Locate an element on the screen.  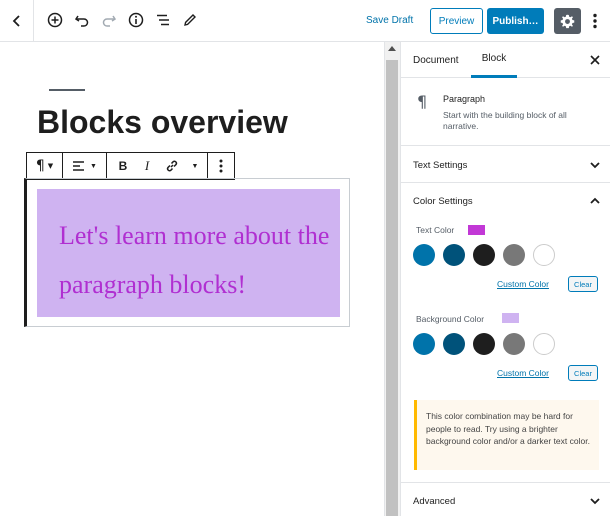
text-custom-color-link: Custom Color is located at coordinates (523, 284).